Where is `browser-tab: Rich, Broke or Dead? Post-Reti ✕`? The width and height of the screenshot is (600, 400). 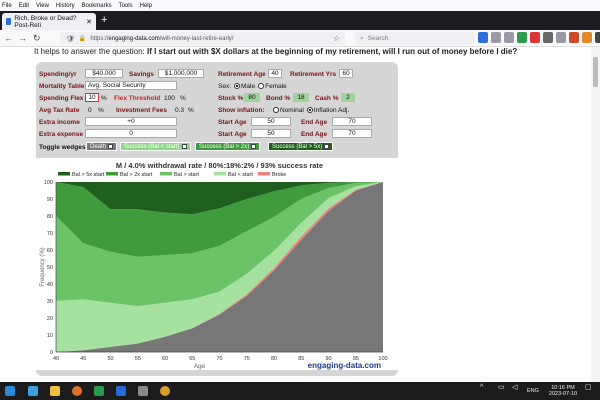 browser-tab: Rich, Broke or Dead? Post-Reti ✕ is located at coordinates (49, 21).